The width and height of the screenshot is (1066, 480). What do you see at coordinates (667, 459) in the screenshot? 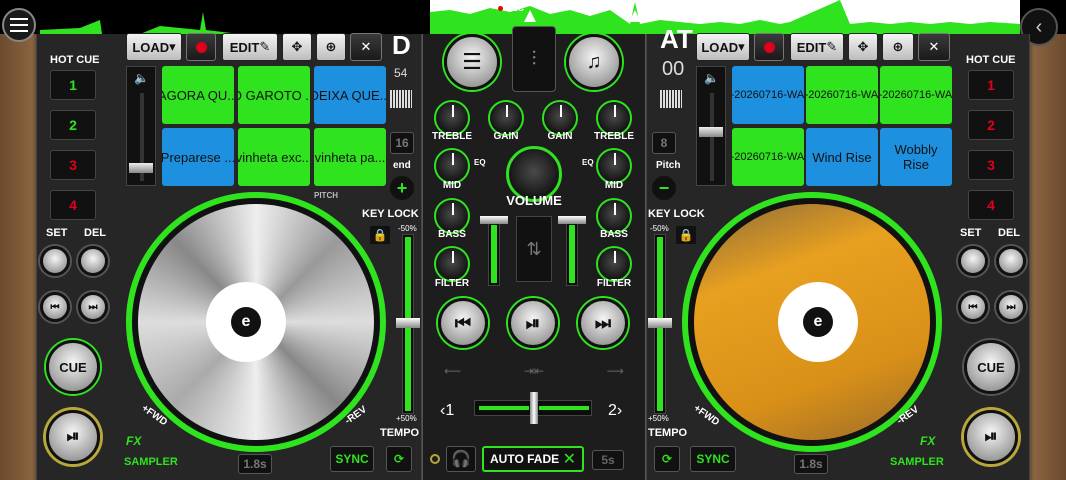
I see `right-reset-button: ⟳` at bounding box center [667, 459].